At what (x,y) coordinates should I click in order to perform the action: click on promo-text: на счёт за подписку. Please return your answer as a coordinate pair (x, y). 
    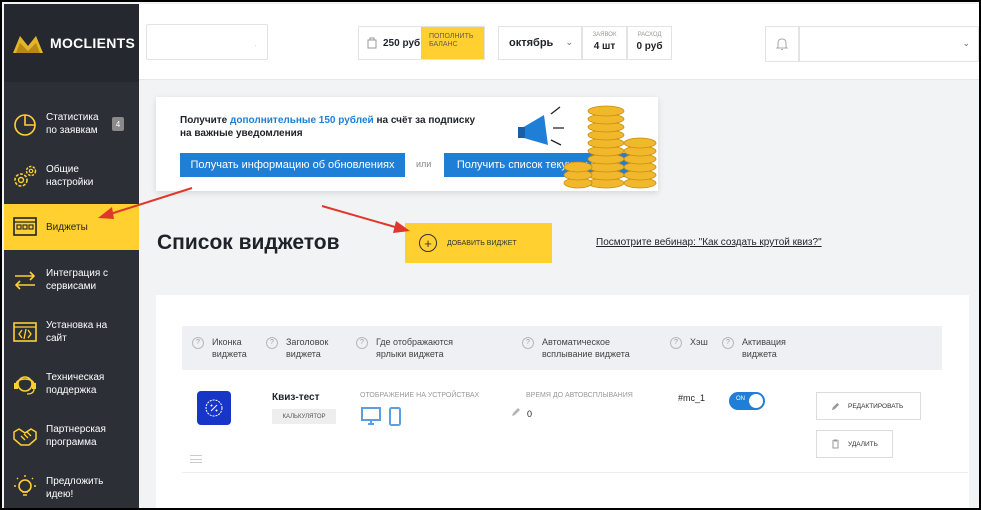
    Looking at the image, I should click on (424, 120).